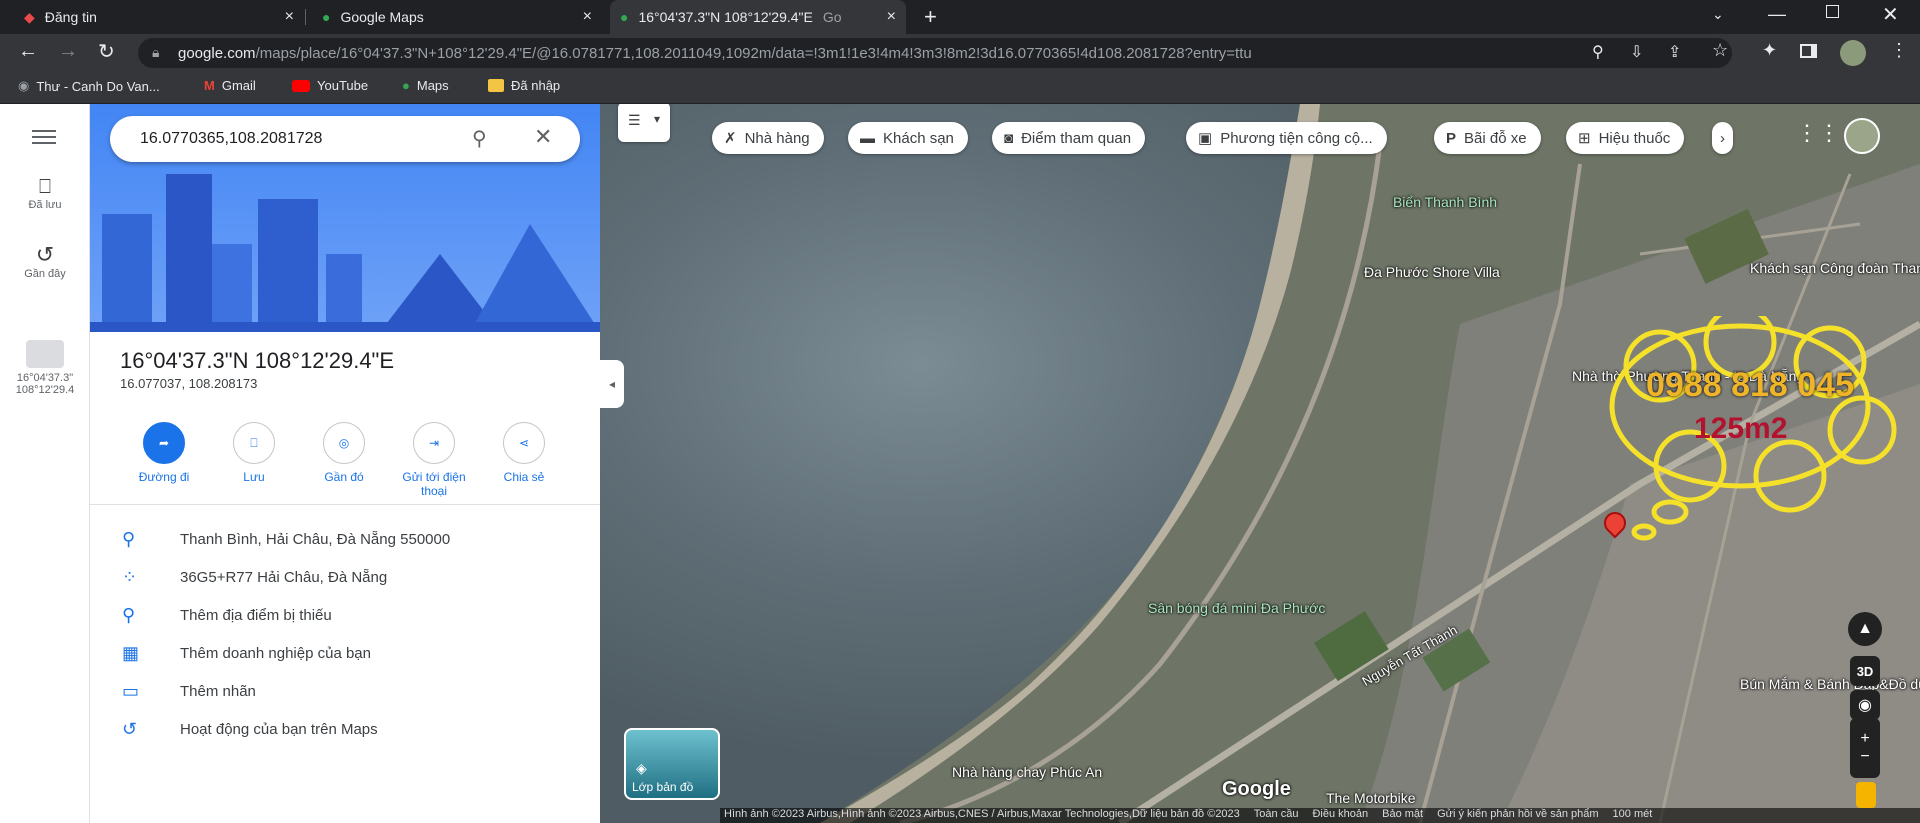 Image resolution: width=1920 pixels, height=823 pixels. Describe the element at coordinates (131, 690) in the screenshot. I see `label-icon: ▭` at that location.